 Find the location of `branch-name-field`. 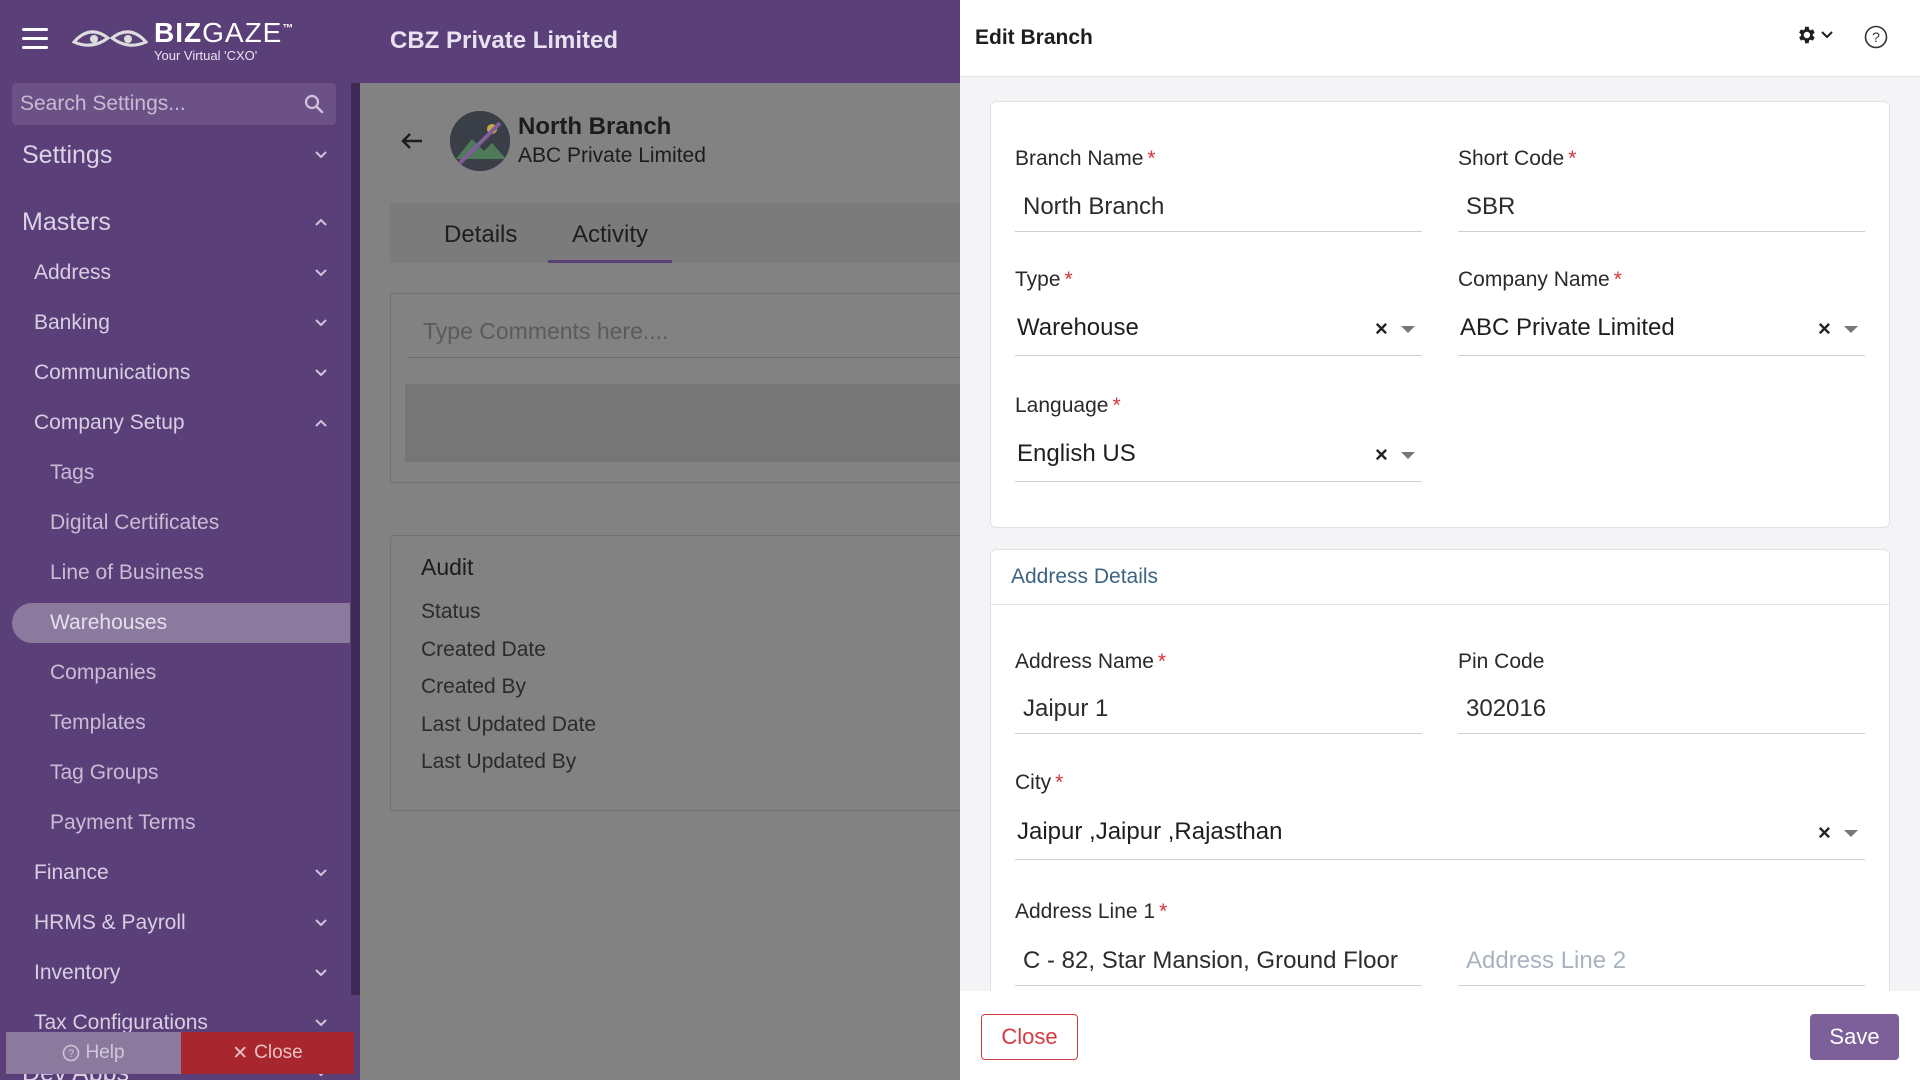

branch-name-field is located at coordinates (1218, 207).